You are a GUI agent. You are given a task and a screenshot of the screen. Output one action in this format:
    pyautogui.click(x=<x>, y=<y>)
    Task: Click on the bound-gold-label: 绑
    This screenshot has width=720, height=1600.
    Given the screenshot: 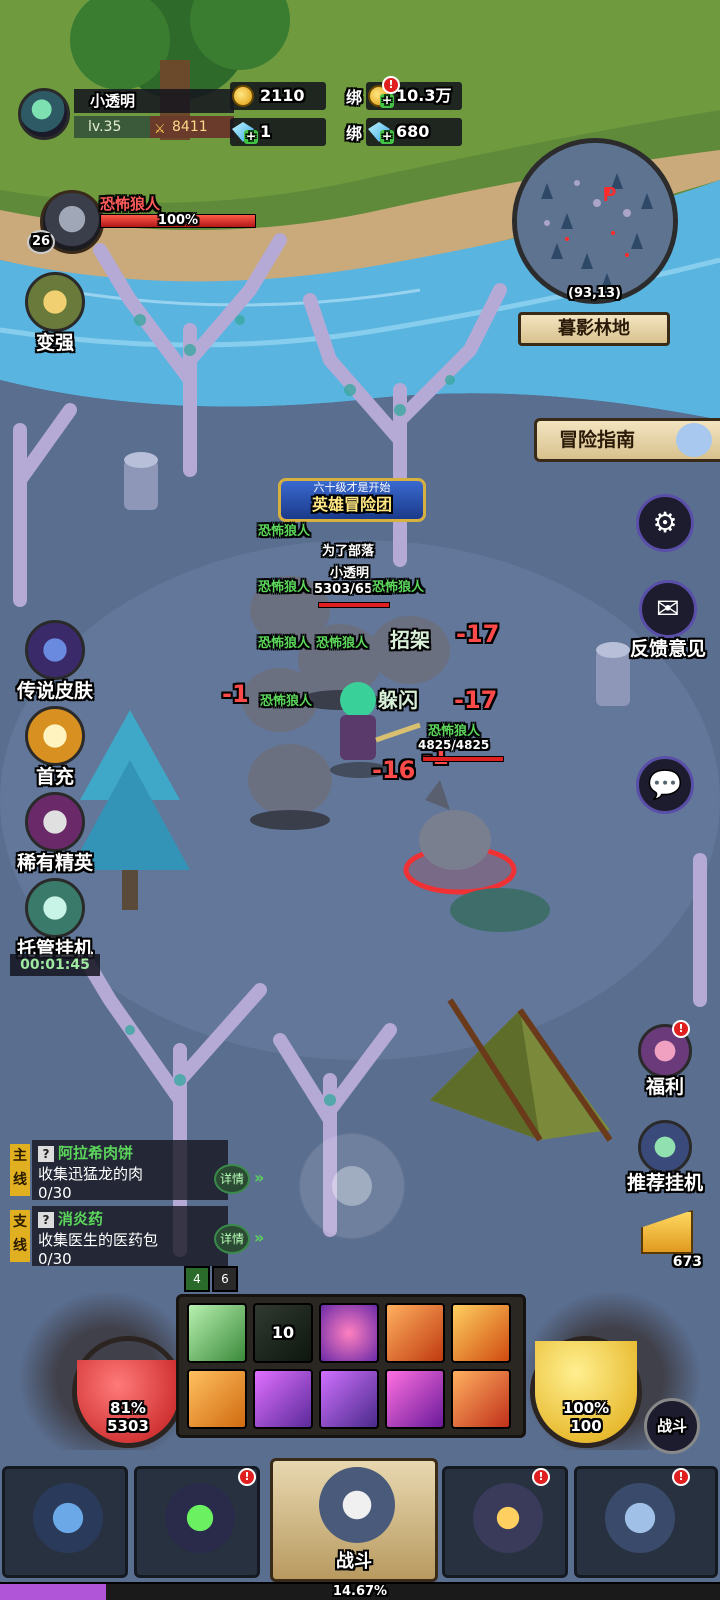 What is the action you would take?
    pyautogui.click(x=354, y=97)
    